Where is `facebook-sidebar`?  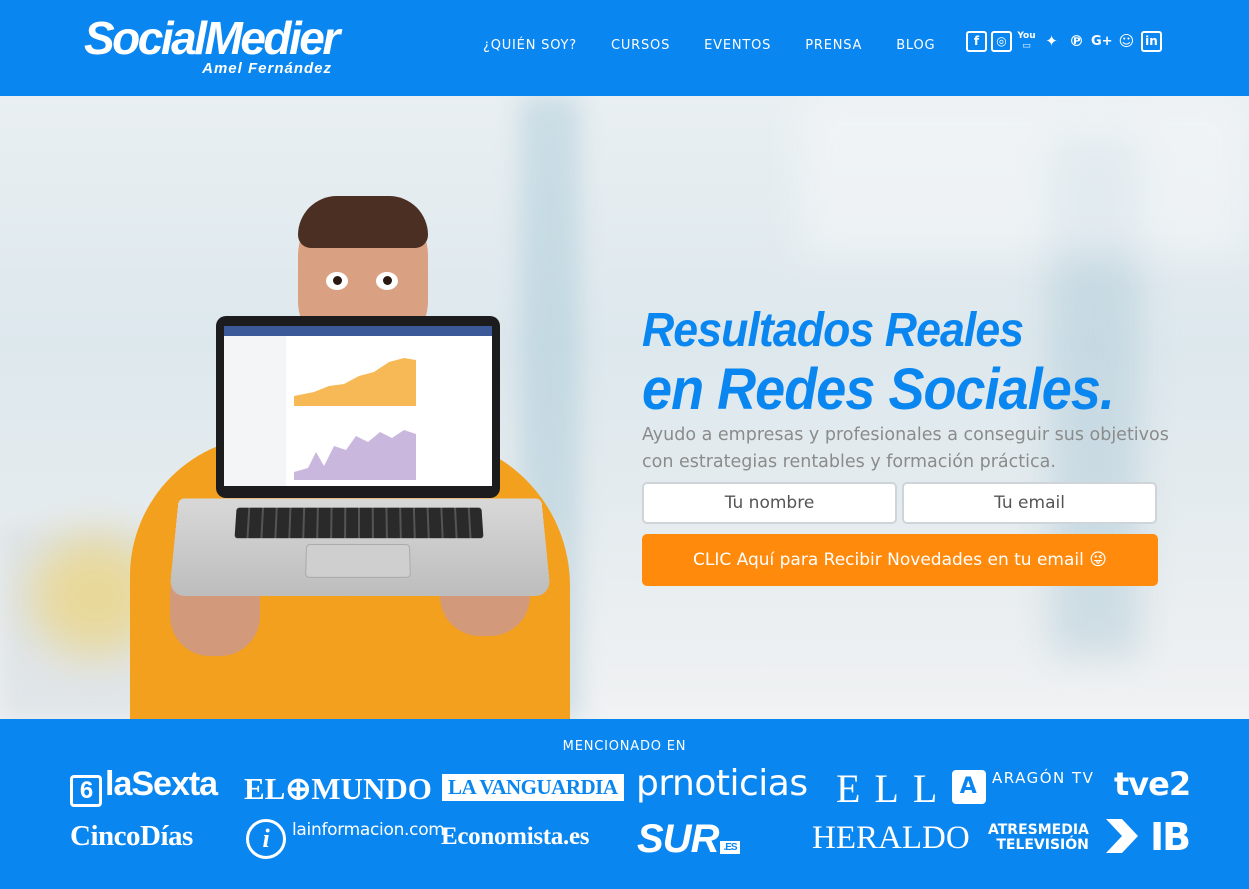 facebook-sidebar is located at coordinates (255, 411).